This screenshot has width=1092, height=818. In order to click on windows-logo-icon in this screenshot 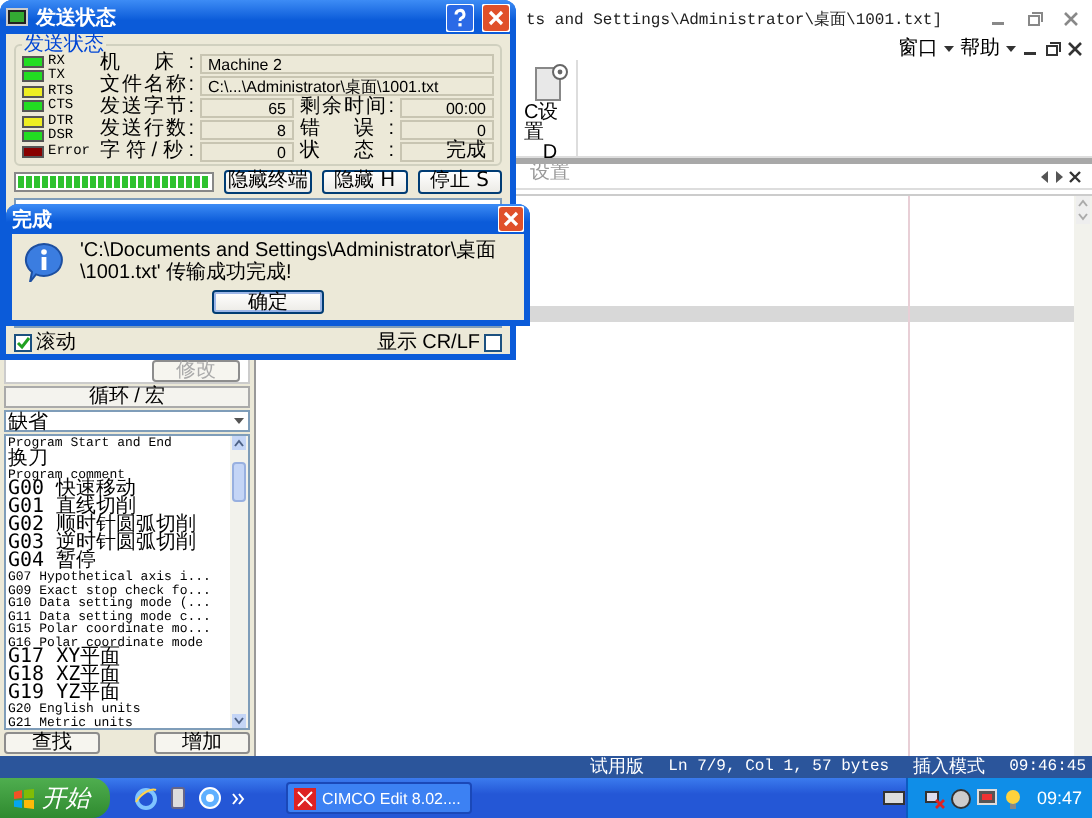, I will do `click(24, 798)`.